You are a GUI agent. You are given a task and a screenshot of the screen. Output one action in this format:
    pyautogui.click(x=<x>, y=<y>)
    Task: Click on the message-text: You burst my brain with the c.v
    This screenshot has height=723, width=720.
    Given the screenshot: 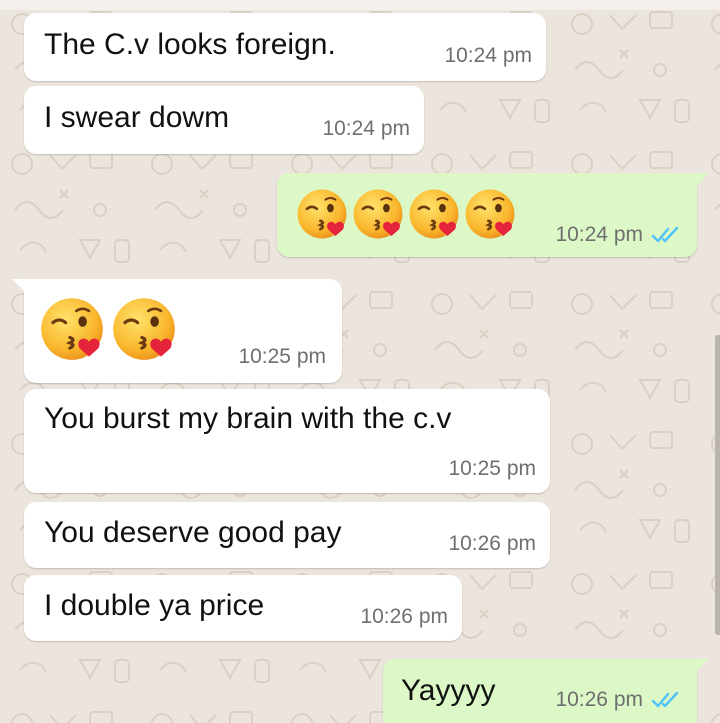 What is the action you would take?
    pyautogui.click(x=248, y=418)
    